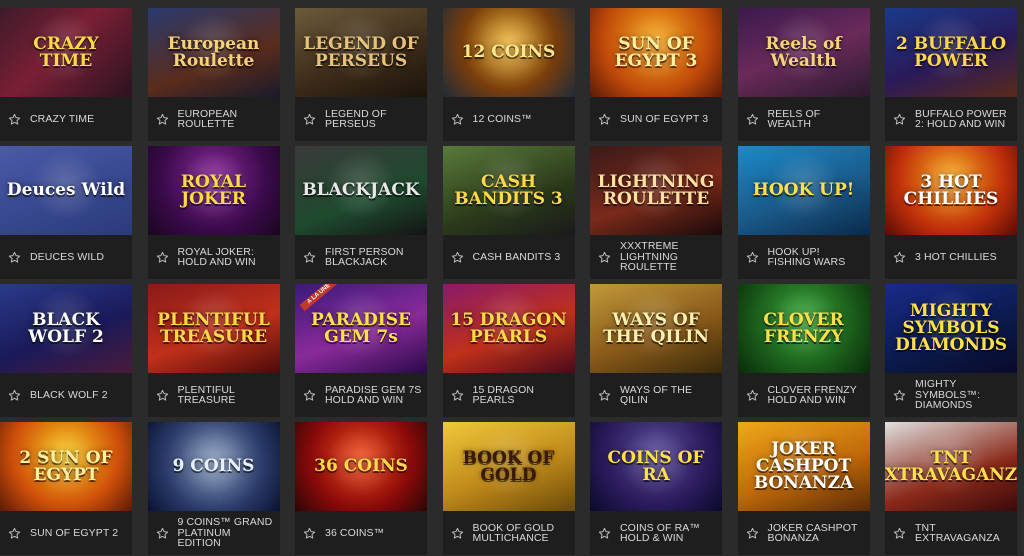  What do you see at coordinates (508, 328) in the screenshot?
I see `game-thumbnail: 15 DRAGON PEARLS` at bounding box center [508, 328].